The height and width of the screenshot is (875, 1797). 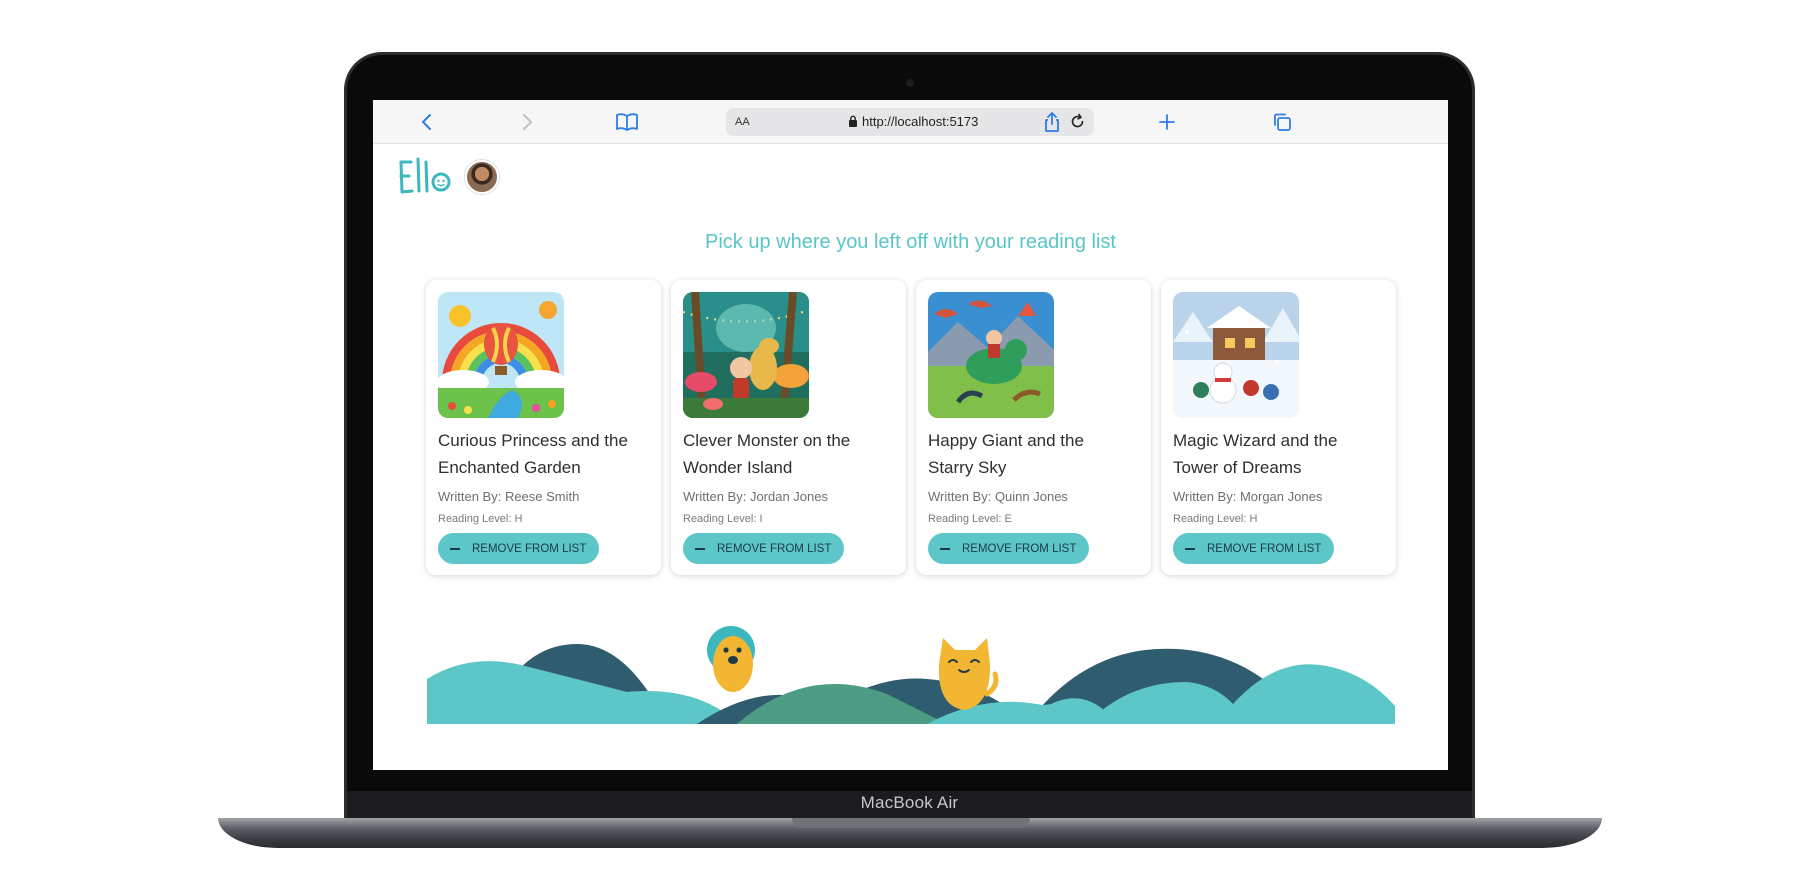 What do you see at coordinates (911, 674) in the screenshot?
I see `hills-illustration` at bounding box center [911, 674].